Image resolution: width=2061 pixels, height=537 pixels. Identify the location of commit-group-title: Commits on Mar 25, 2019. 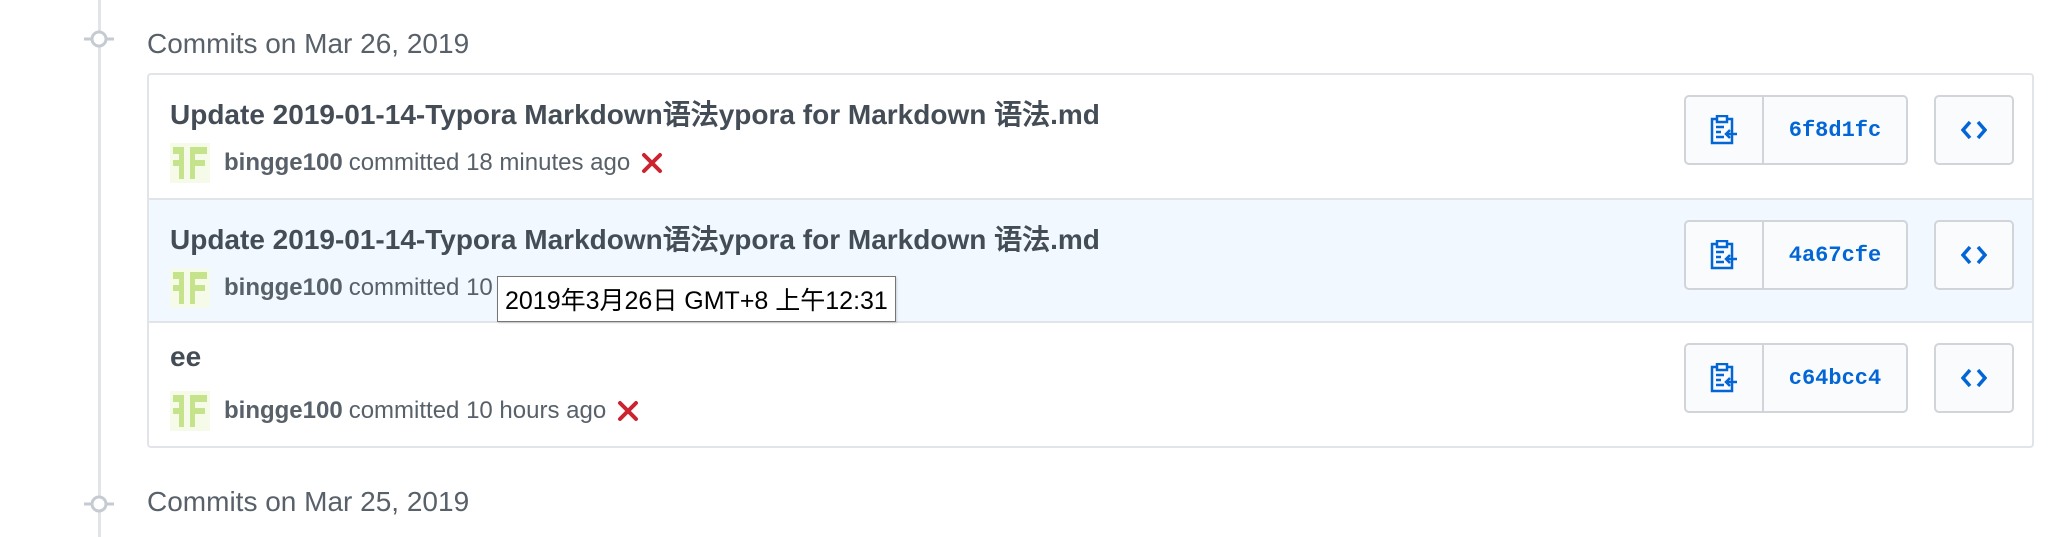
(308, 501).